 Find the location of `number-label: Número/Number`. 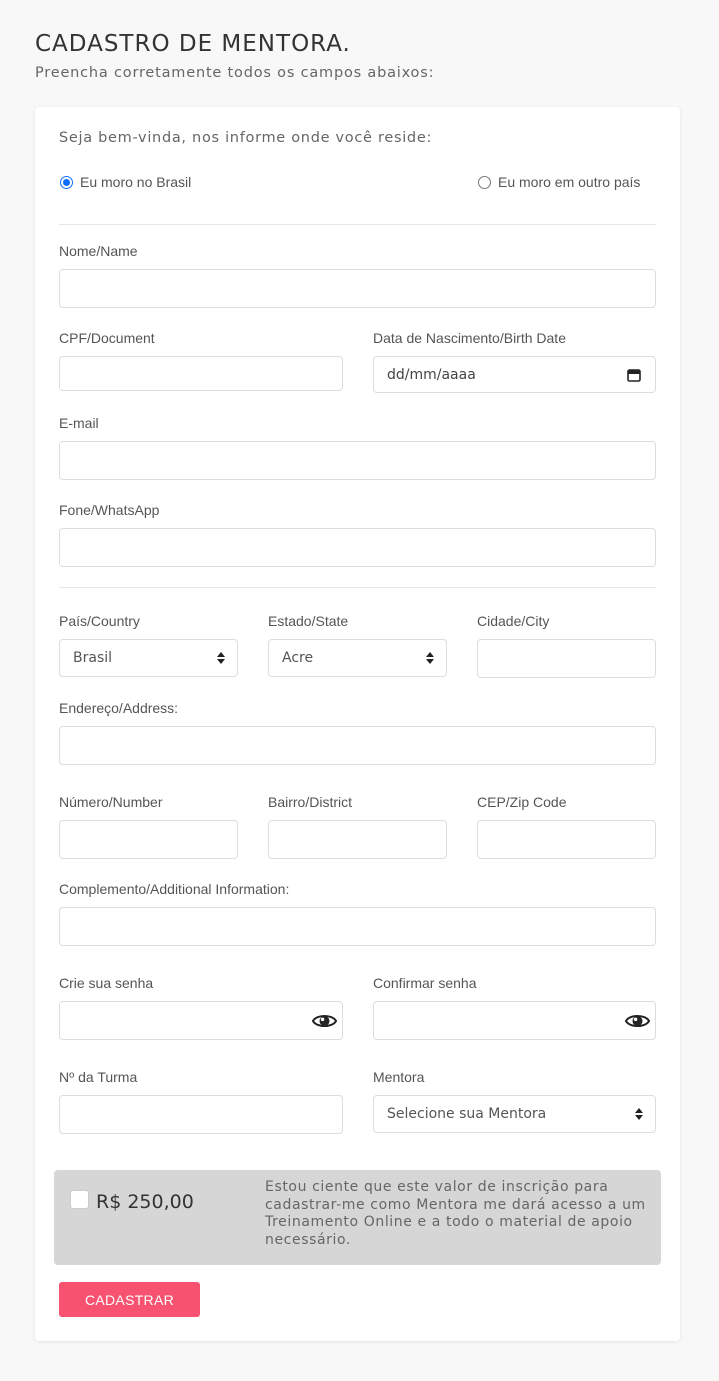

number-label: Número/Number is located at coordinates (111, 802).